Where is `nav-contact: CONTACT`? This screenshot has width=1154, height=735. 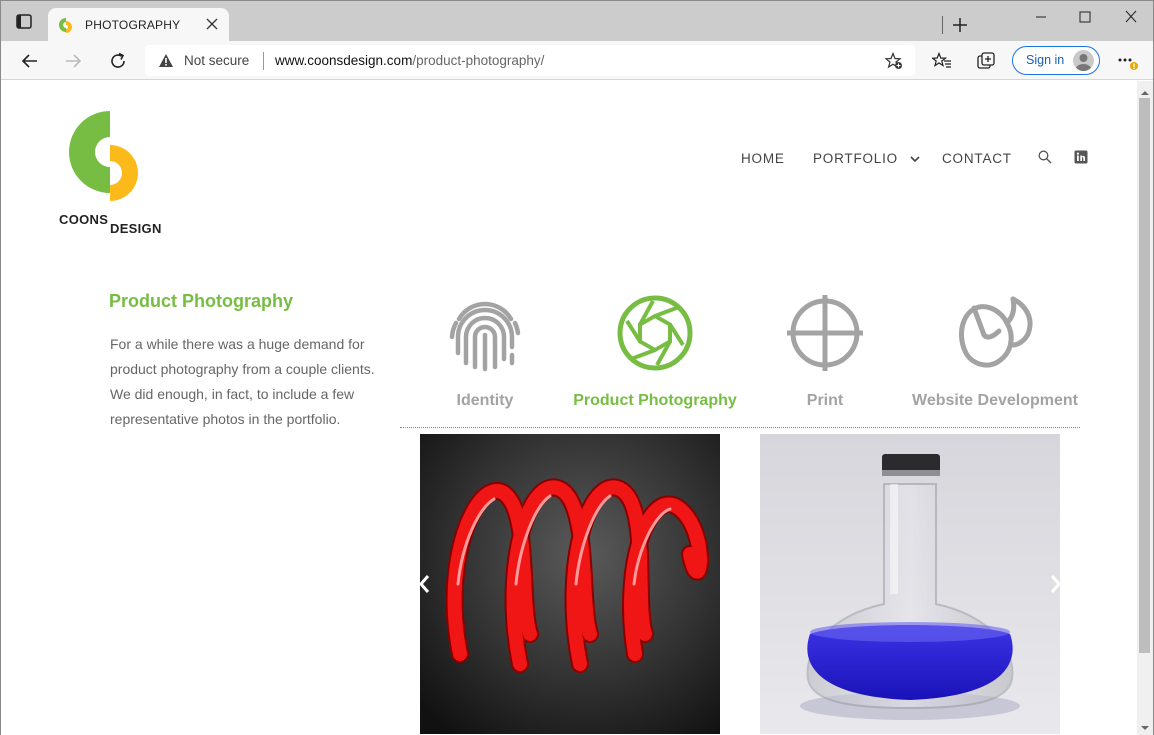
nav-contact: CONTACT is located at coordinates (977, 158).